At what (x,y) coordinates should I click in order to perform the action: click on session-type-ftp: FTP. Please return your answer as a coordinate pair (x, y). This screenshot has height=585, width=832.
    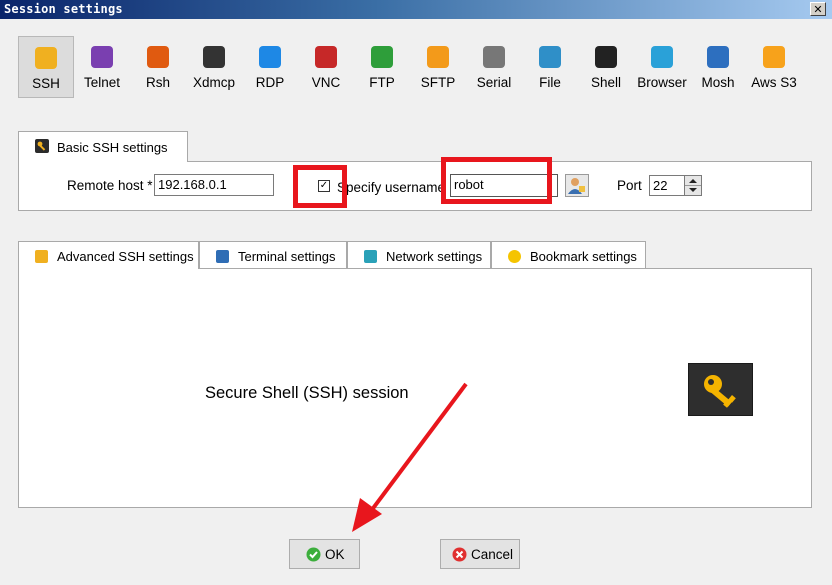
    Looking at the image, I should click on (382, 67).